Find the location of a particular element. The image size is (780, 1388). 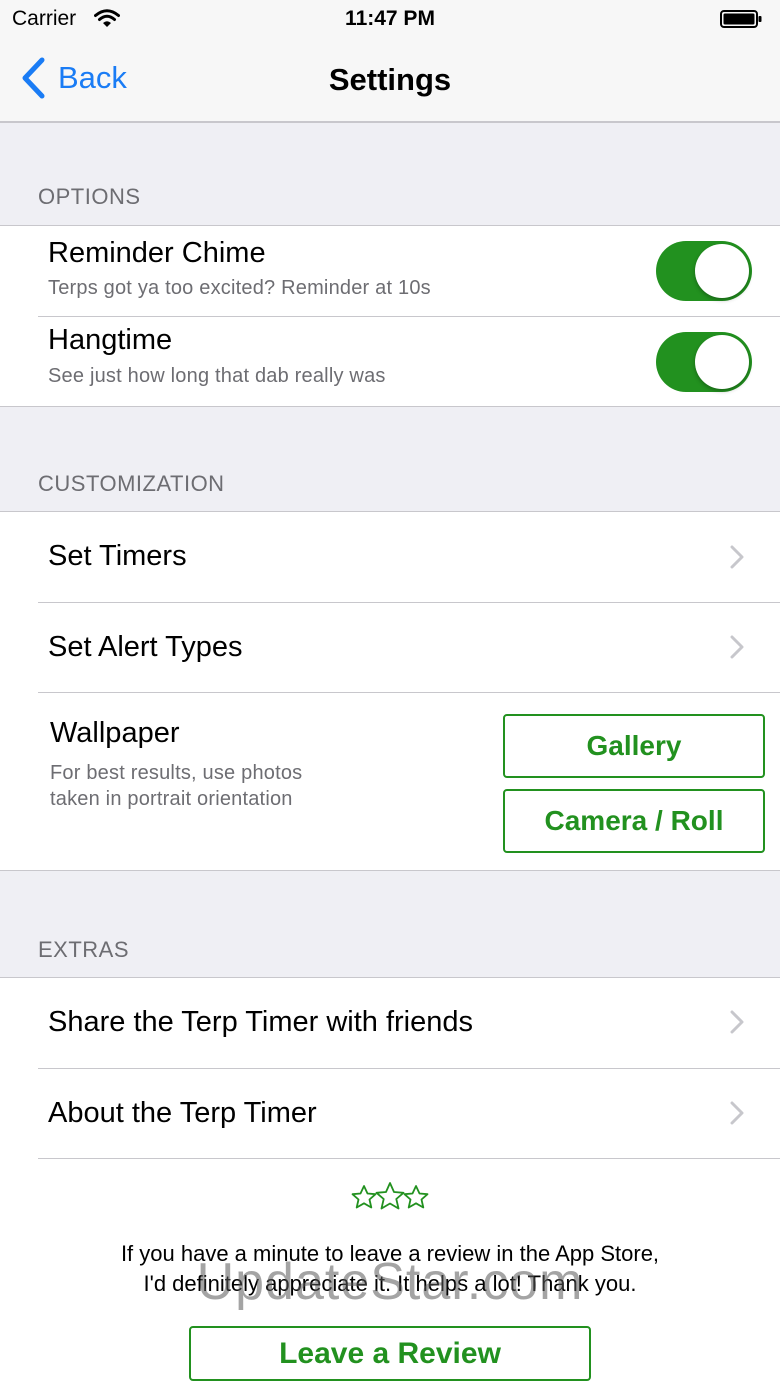

customization-section-header: CUSTOMIZATION is located at coordinates (131, 483).